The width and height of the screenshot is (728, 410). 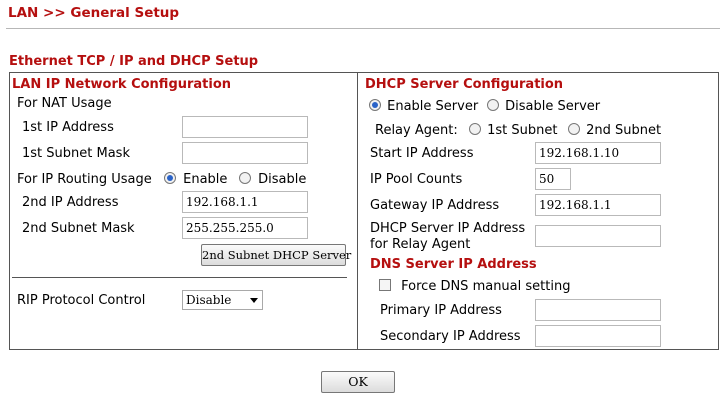 I want to click on rip-label: RIP Protocol Control, so click(x=81, y=300).